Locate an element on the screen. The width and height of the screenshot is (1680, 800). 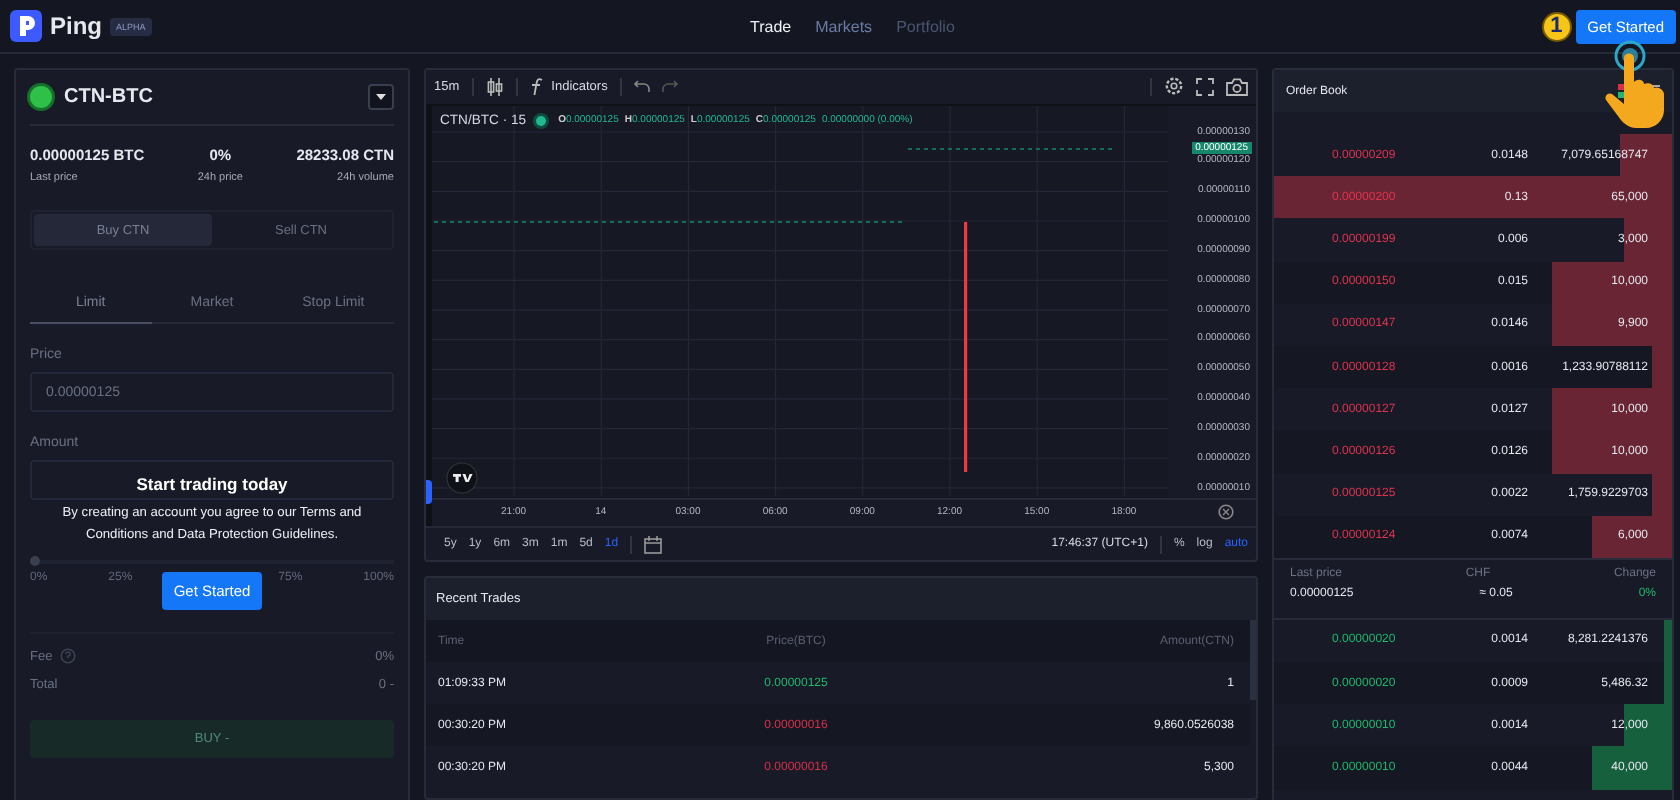
nav-link: Trade is located at coordinates (771, 26).